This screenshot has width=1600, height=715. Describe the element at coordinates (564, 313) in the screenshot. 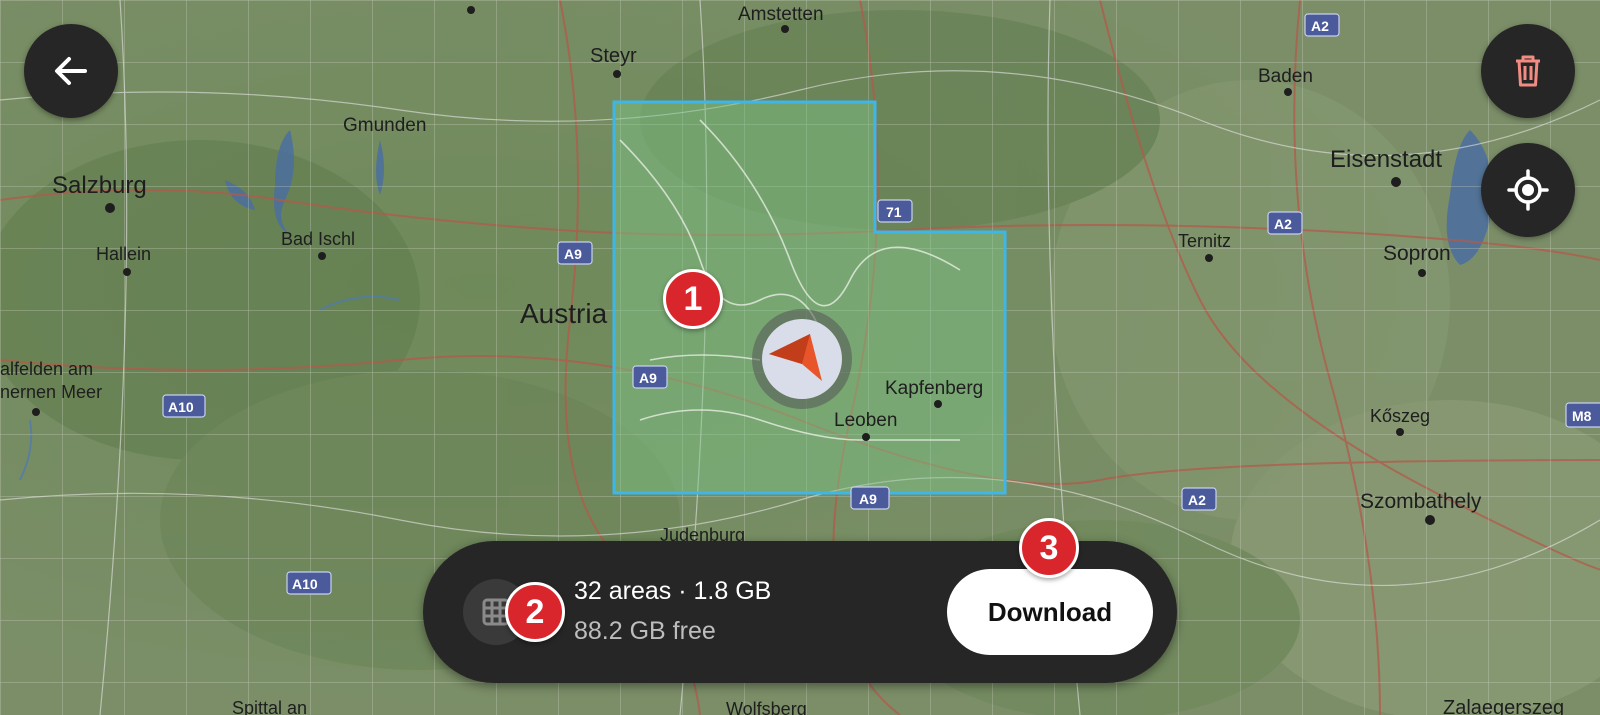

I see `city-label: Austria` at that location.